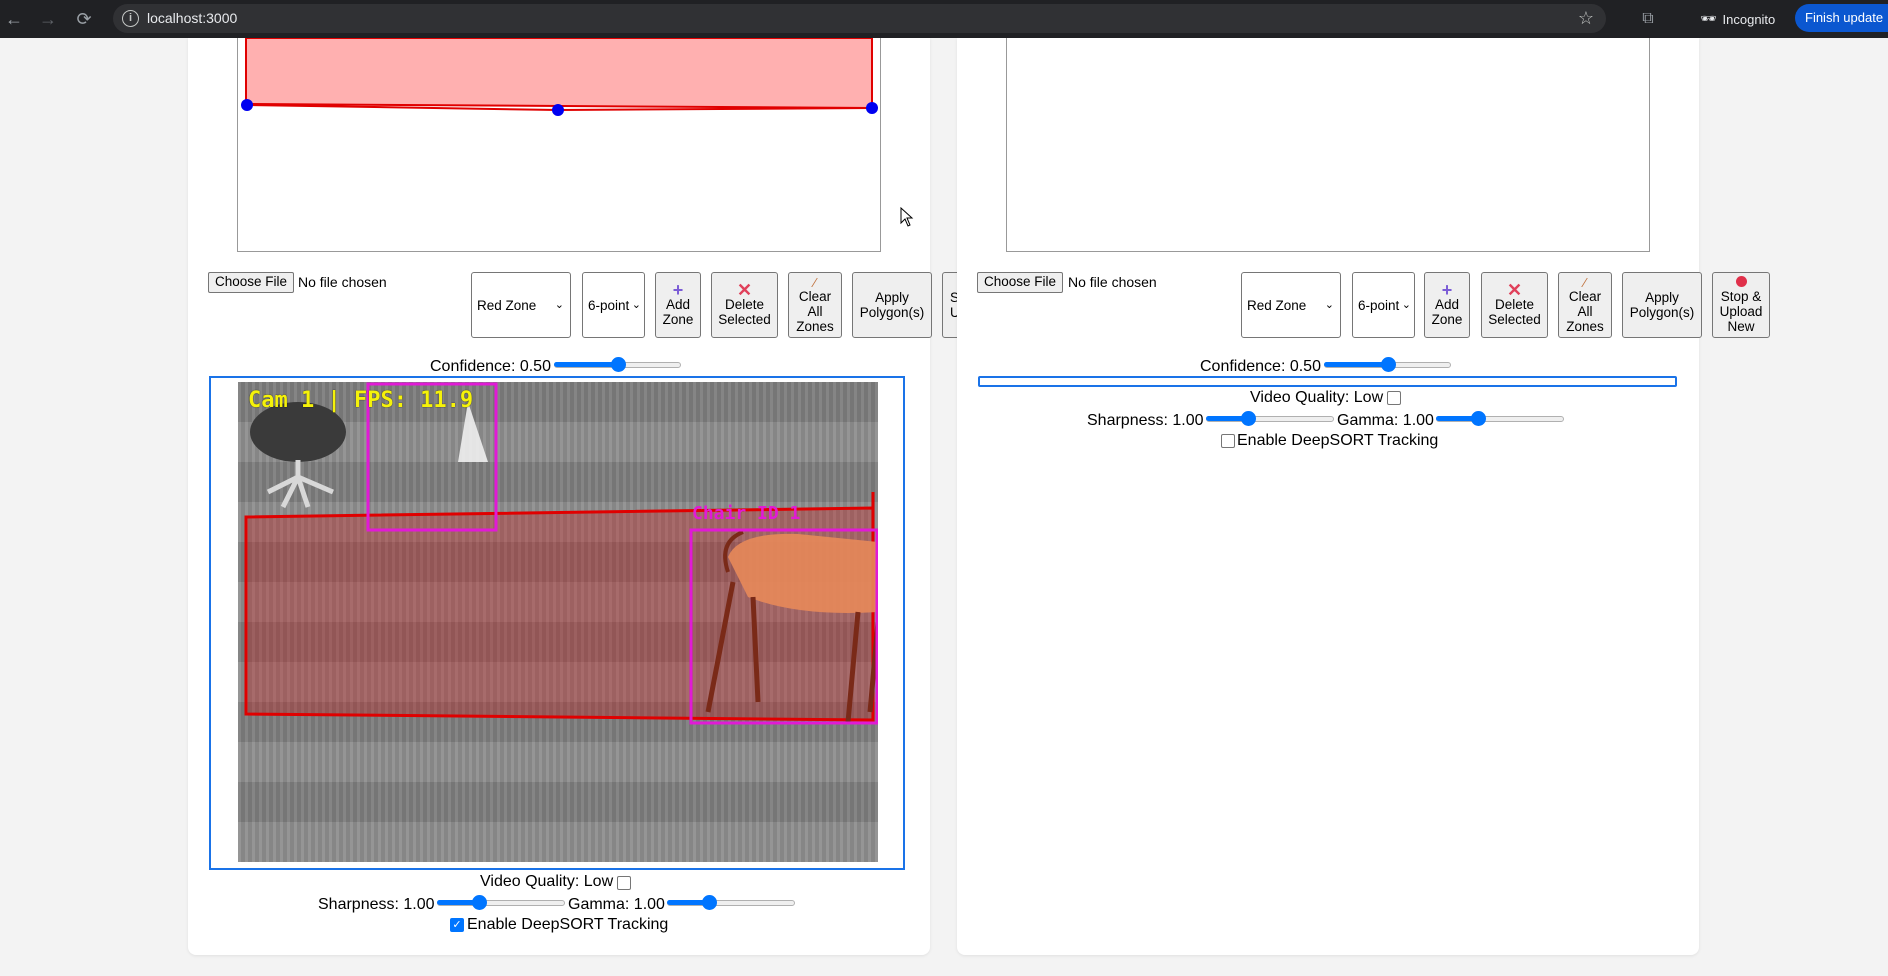 The width and height of the screenshot is (1888, 976). Describe the element at coordinates (907, 217) in the screenshot. I see `mouse-cursor-icon` at that location.